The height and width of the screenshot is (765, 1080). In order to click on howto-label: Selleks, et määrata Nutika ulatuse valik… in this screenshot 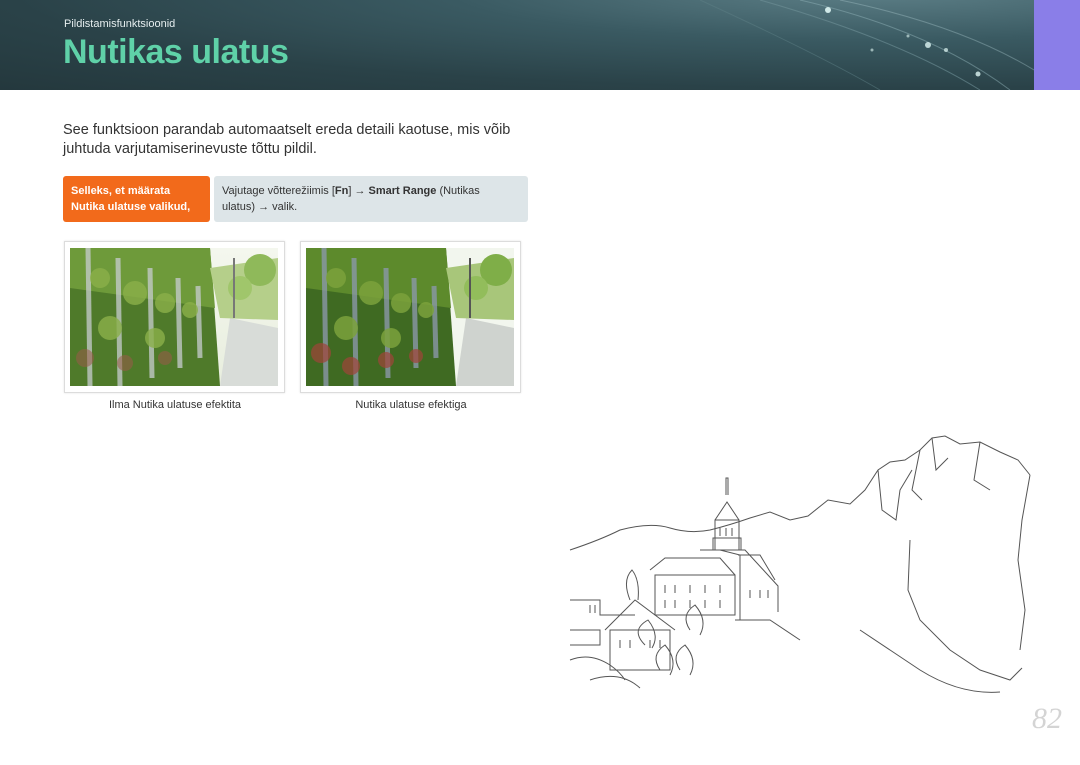, I will do `click(136, 199)`.